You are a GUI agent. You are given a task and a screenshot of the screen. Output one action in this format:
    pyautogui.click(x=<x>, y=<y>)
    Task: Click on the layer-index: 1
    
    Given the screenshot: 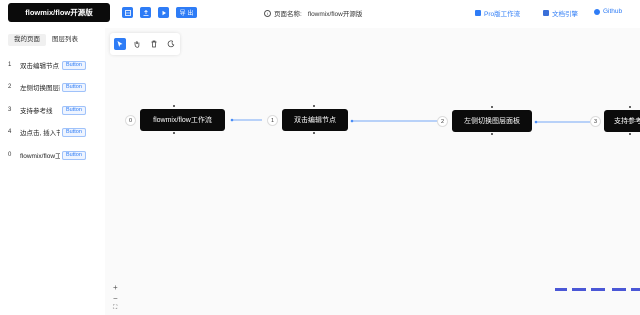 What is the action you would take?
    pyautogui.click(x=10, y=65)
    